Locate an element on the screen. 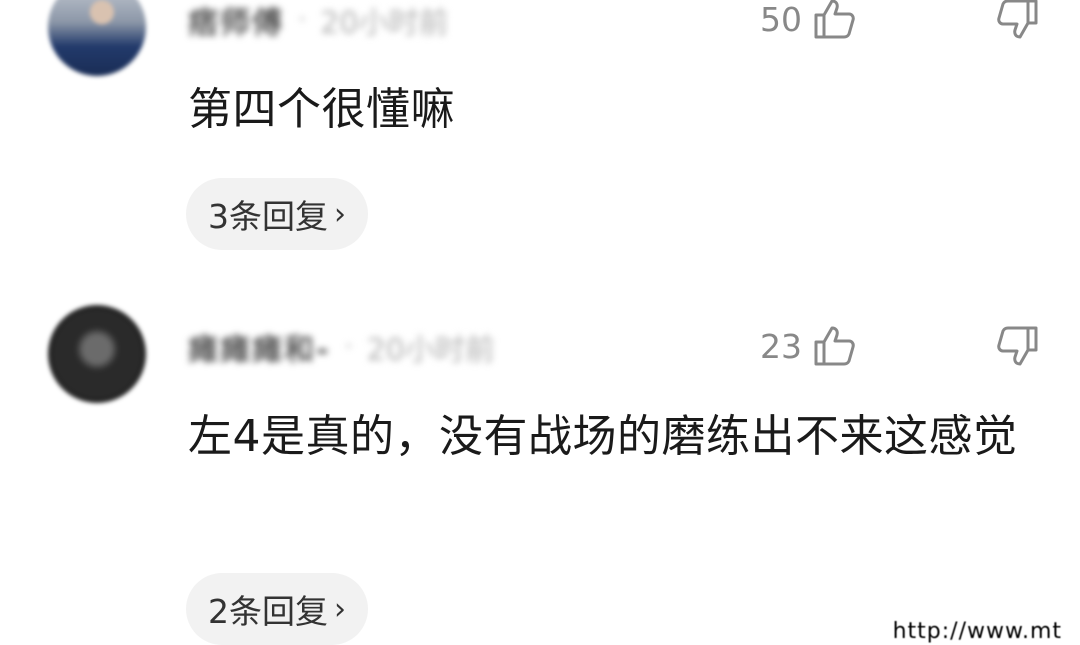 The width and height of the screenshot is (1080, 645). comment-meta: 瘫瘫瘫和- · 20小时前 is located at coordinates (341, 347).